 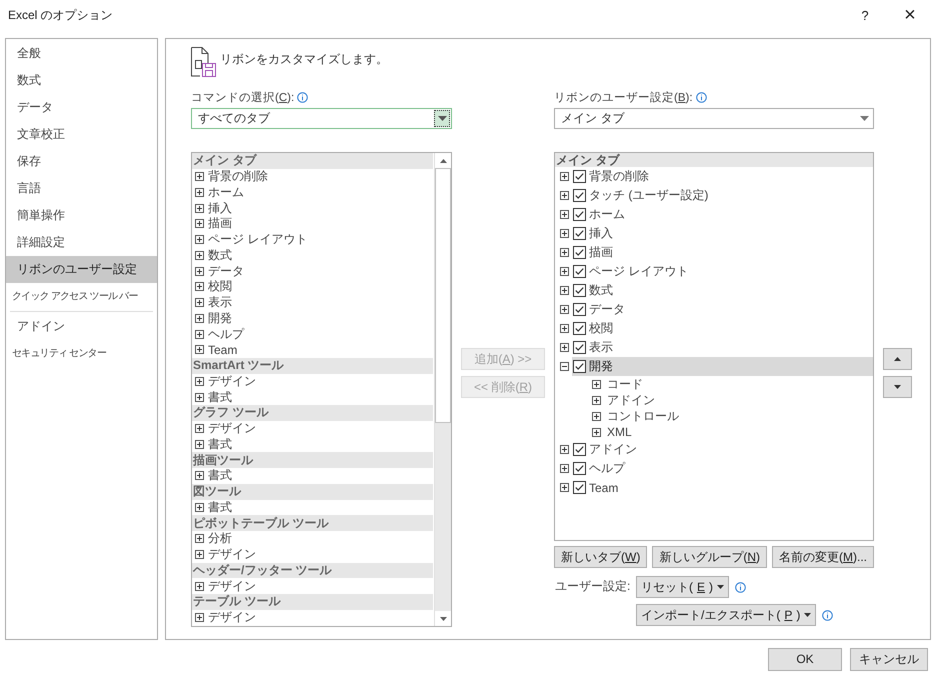 What do you see at coordinates (81, 242) in the screenshot?
I see `sidebar-item: 詳細設定` at bounding box center [81, 242].